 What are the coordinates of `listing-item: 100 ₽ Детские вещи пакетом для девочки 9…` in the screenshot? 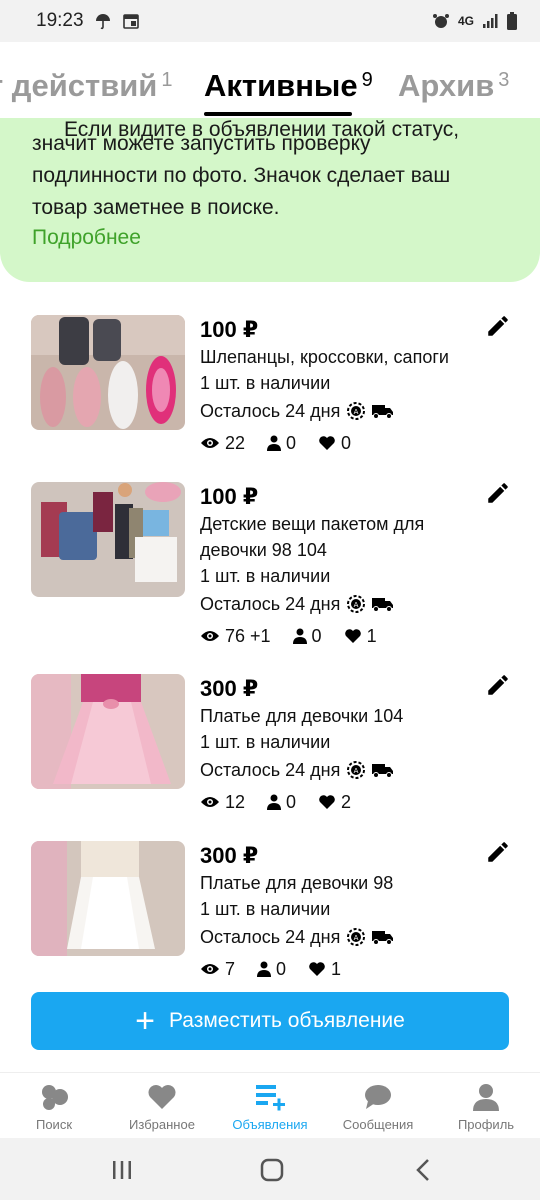 It's located at (271, 563).